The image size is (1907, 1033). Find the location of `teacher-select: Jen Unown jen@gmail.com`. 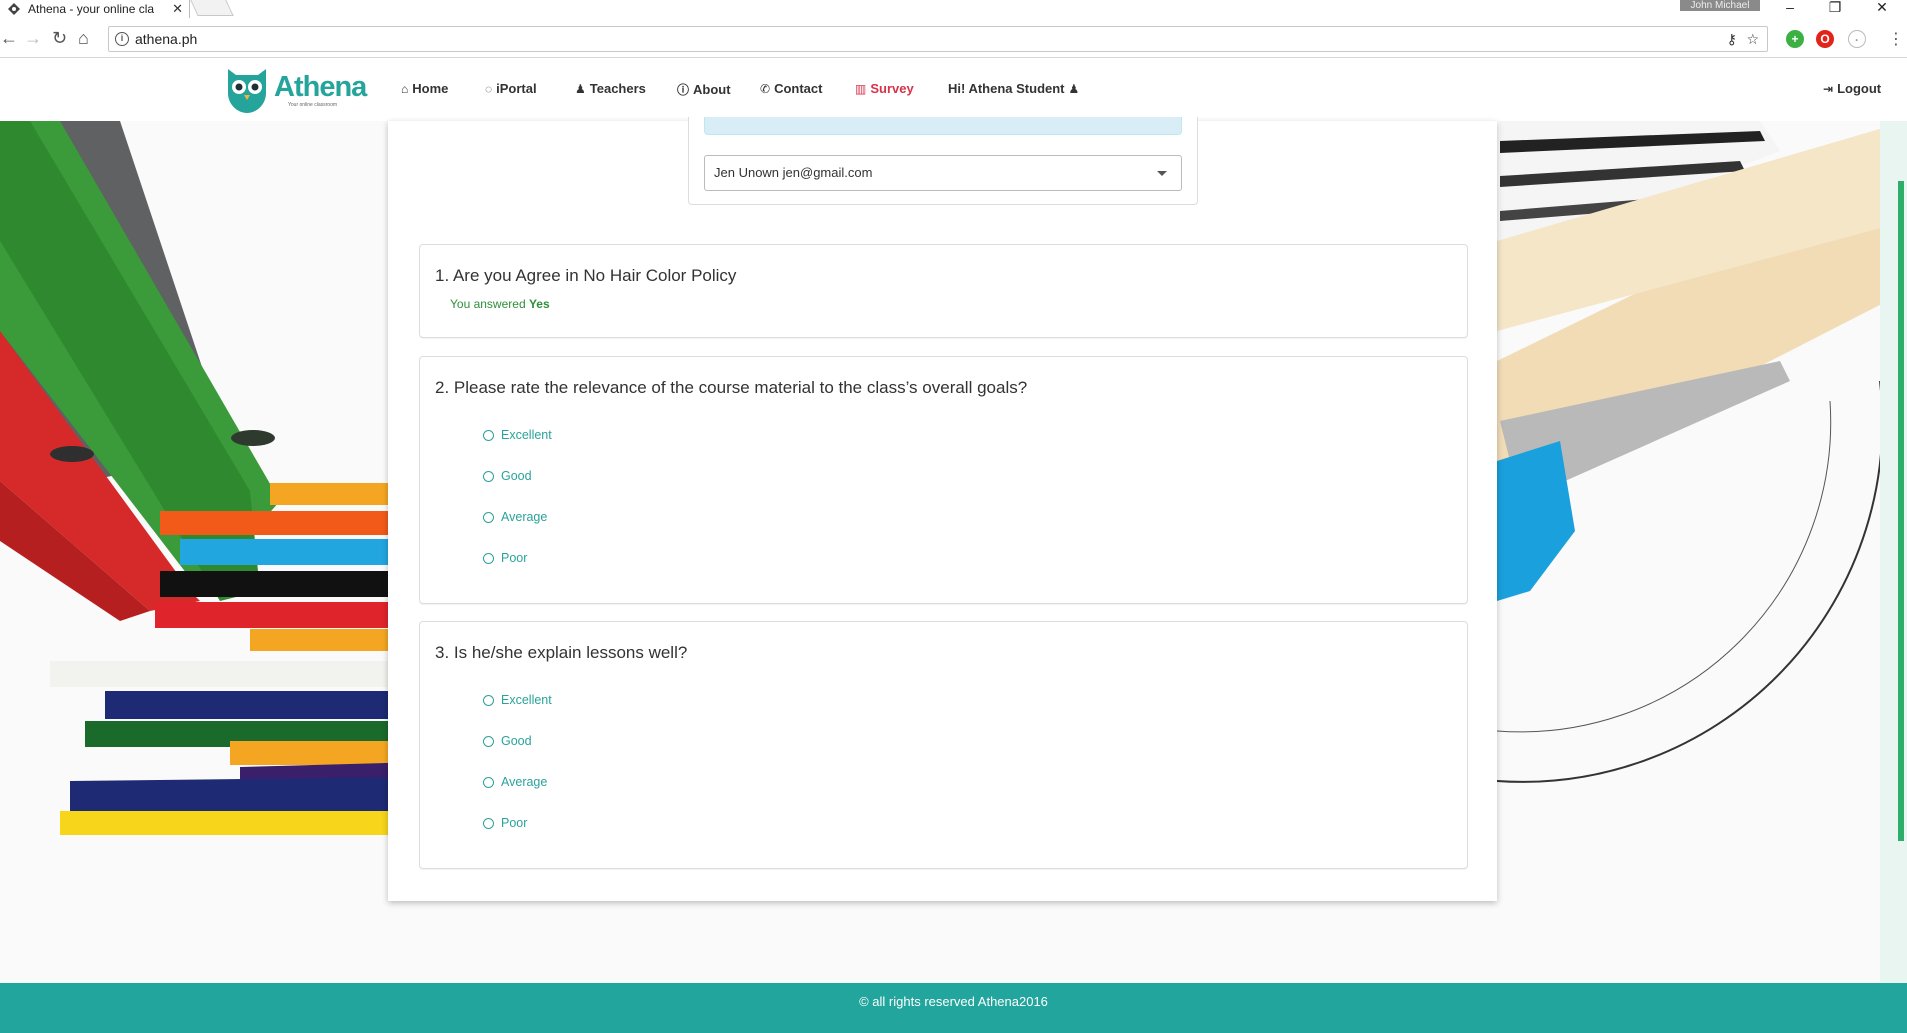

teacher-select: Jen Unown jen@gmail.com is located at coordinates (943, 173).